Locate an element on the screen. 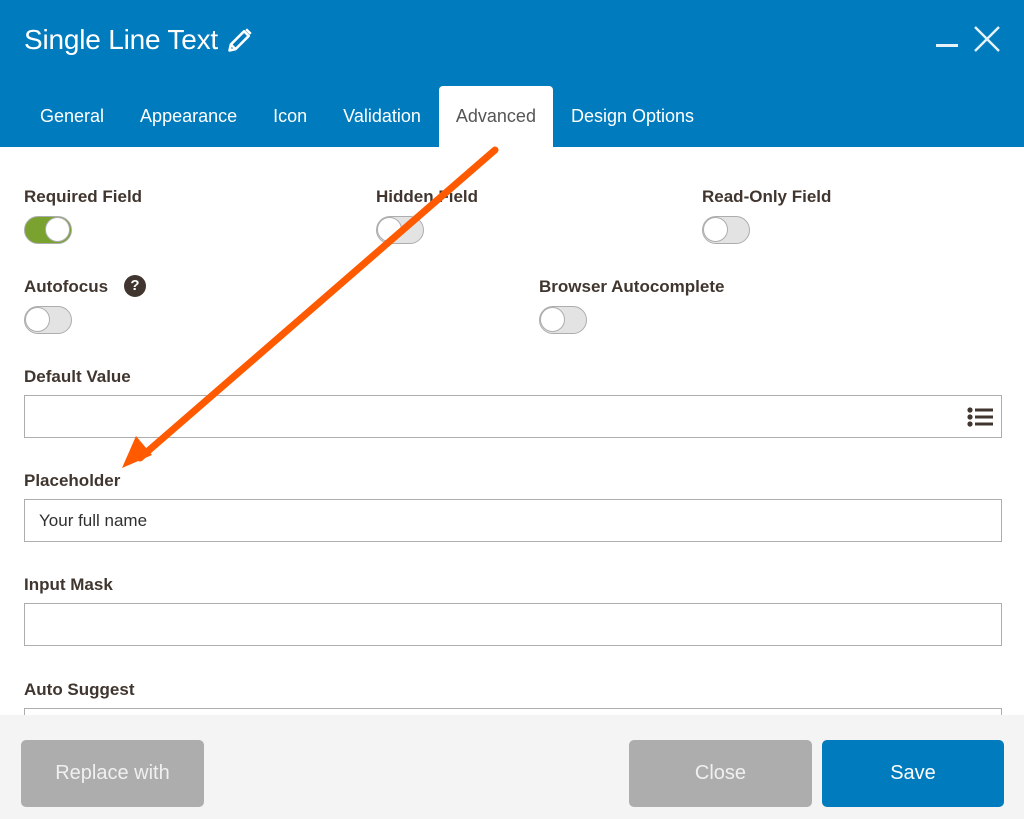 The image size is (1024, 819). input-mask-field is located at coordinates (513, 624).